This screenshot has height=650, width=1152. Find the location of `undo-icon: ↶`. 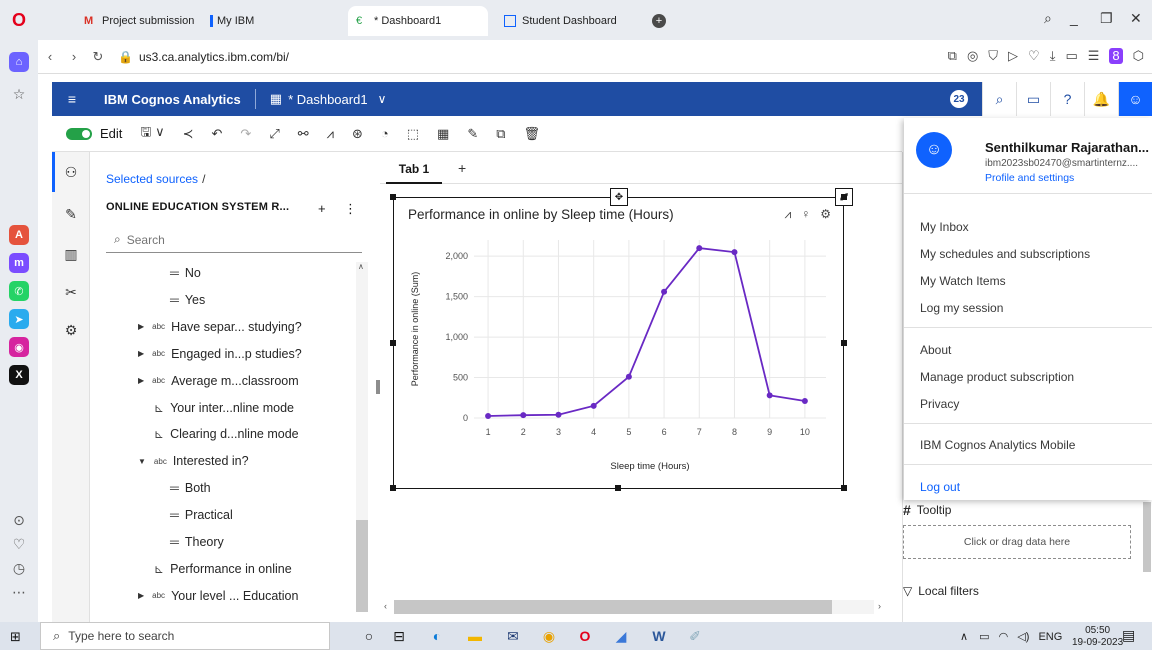

undo-icon: ↶ is located at coordinates (217, 134).